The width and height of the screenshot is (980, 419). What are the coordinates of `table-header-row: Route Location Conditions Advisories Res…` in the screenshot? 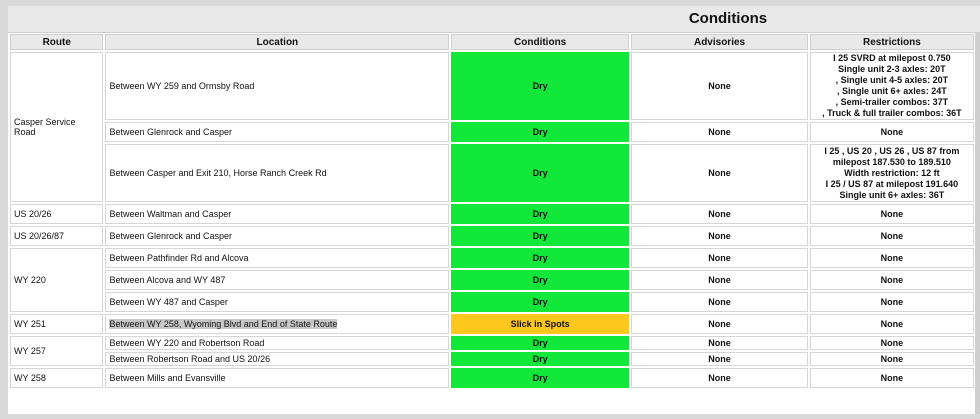 It's located at (495, 42).